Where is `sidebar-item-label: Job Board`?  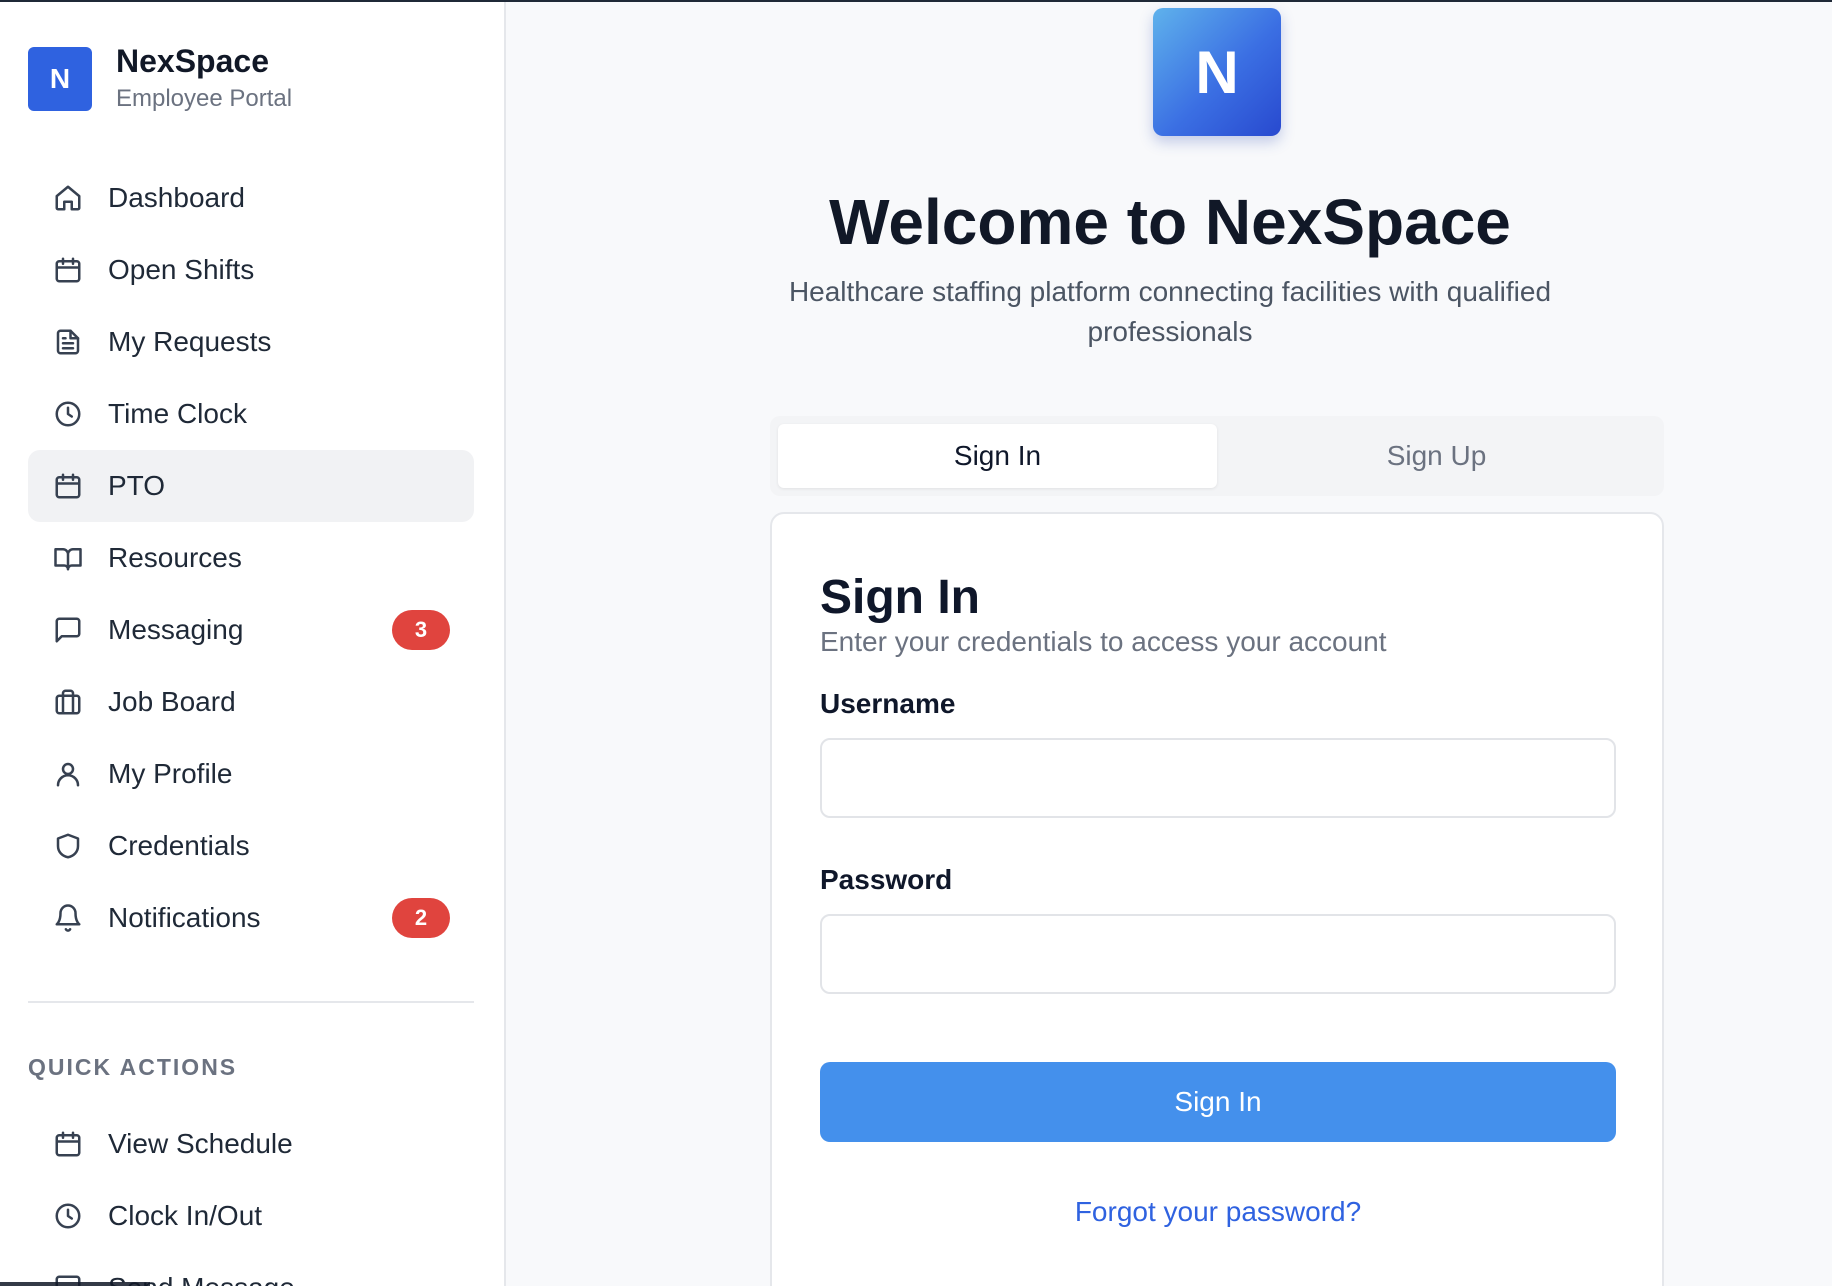 sidebar-item-label: Job Board is located at coordinates (172, 701).